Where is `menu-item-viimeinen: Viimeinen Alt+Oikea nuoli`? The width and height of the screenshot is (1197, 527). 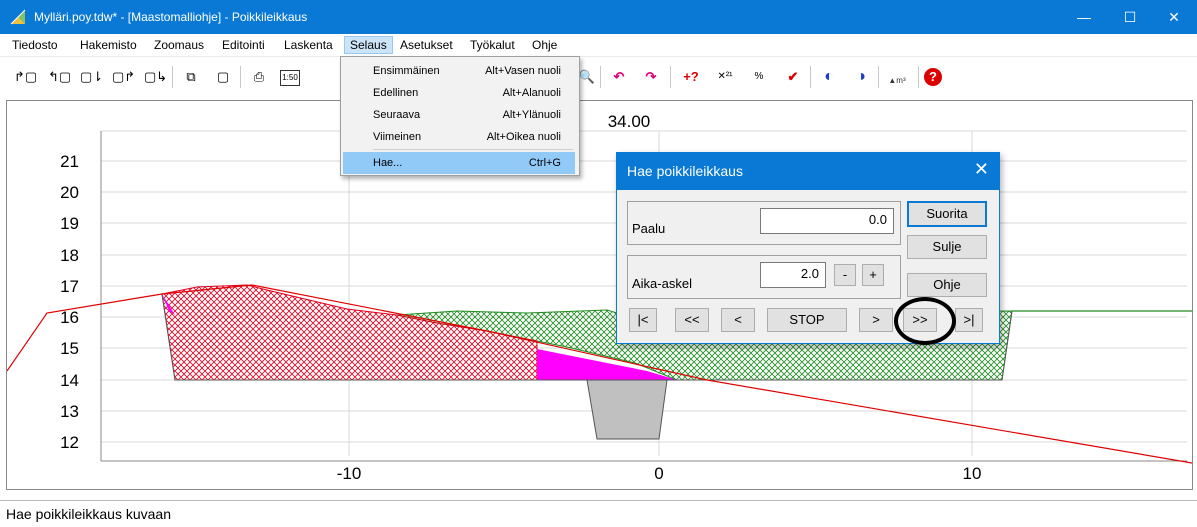 menu-item-viimeinen: Viimeinen Alt+Oikea nuoli is located at coordinates (459, 137).